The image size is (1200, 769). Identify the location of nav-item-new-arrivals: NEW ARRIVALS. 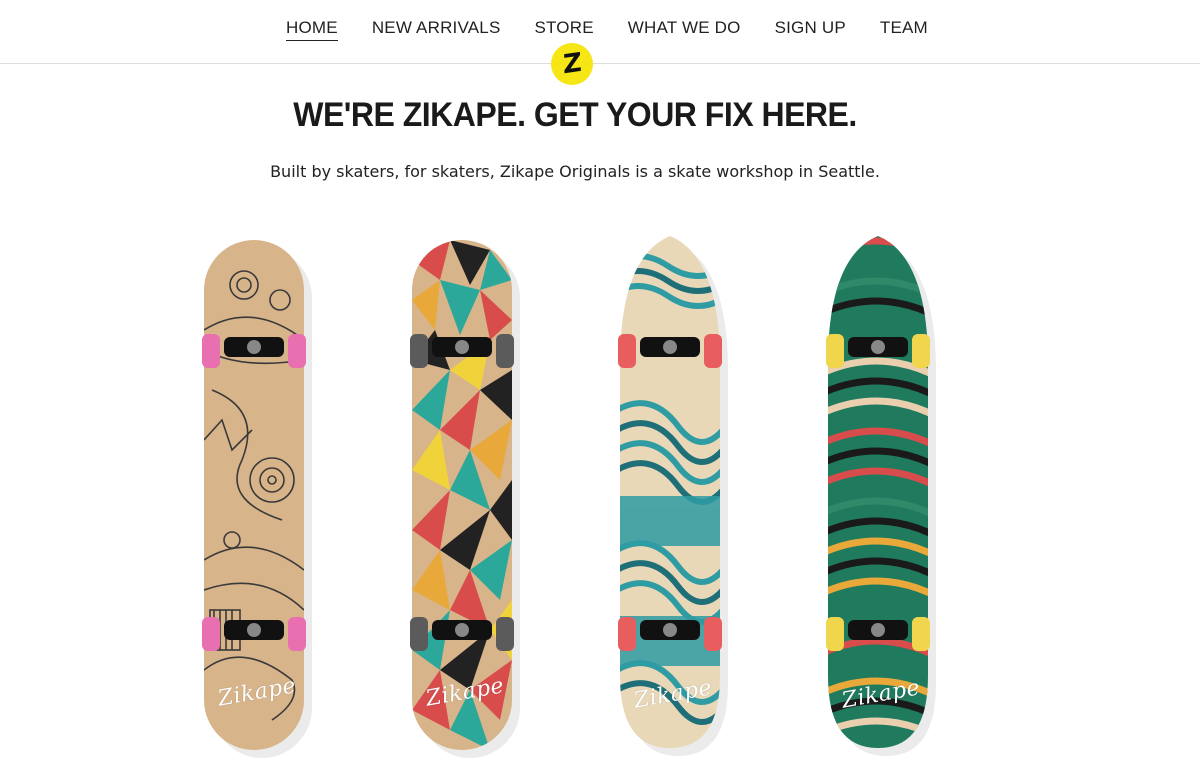
(436, 29).